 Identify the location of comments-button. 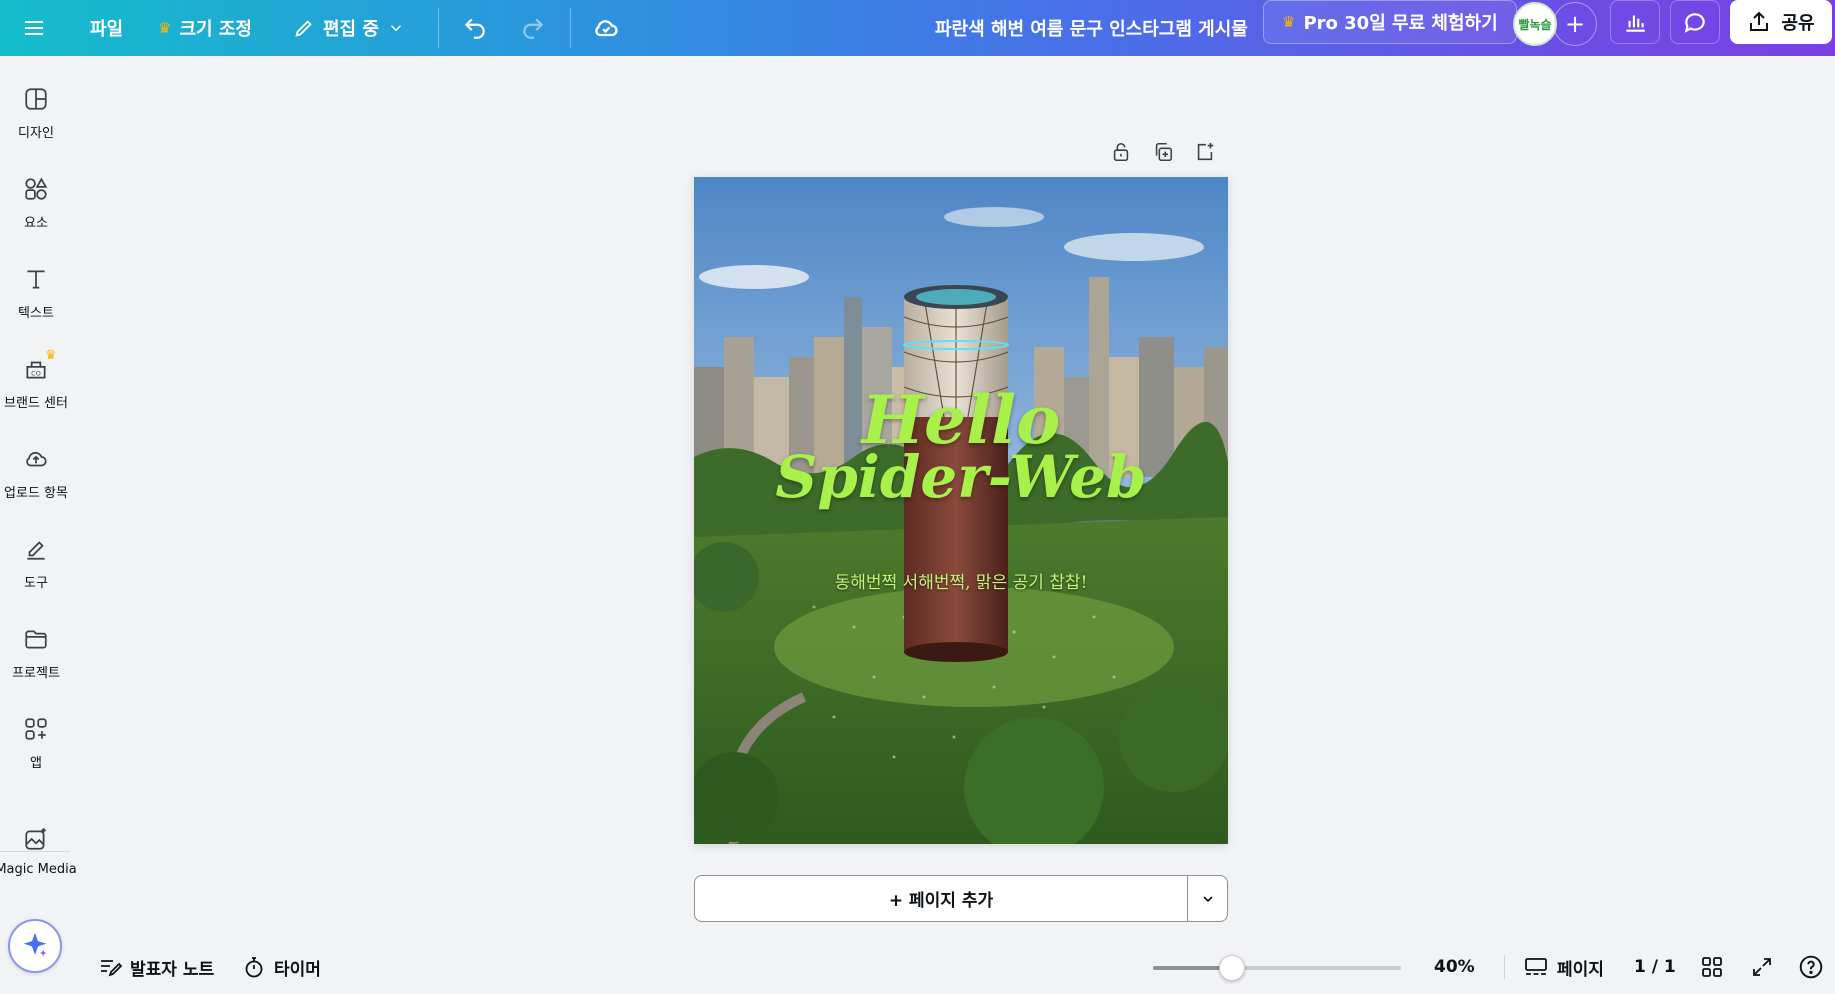
(1695, 22).